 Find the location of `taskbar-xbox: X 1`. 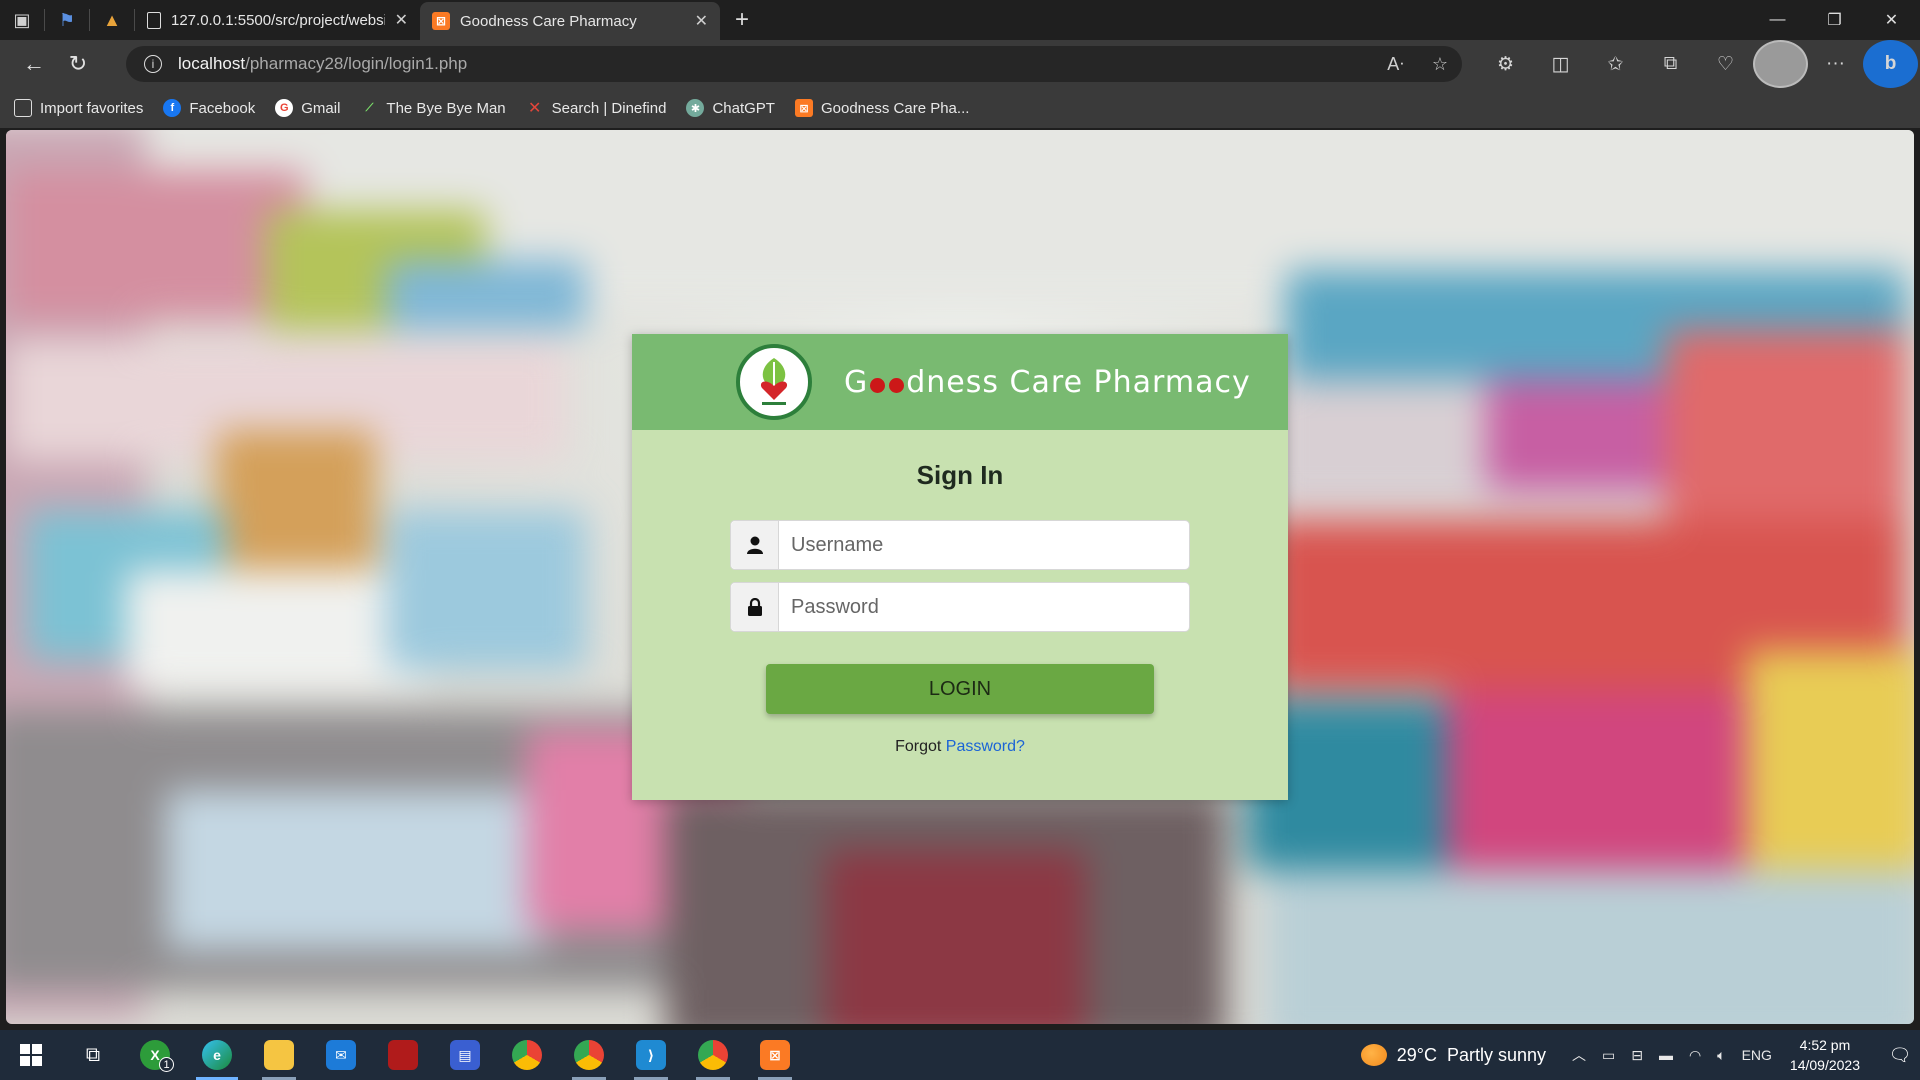

taskbar-xbox: X 1 is located at coordinates (155, 1055).